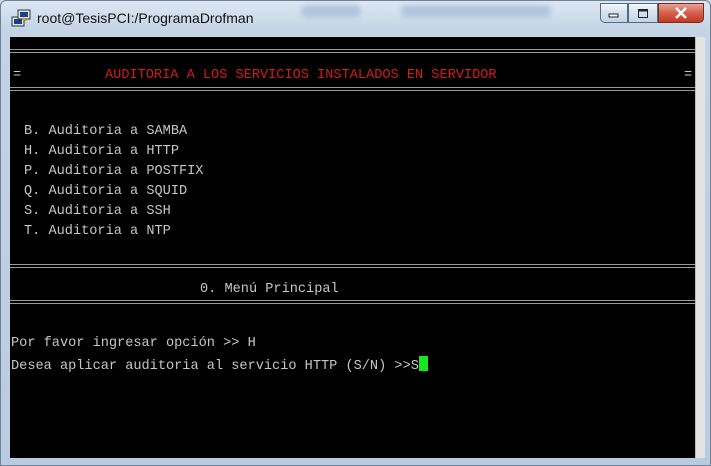 This screenshot has height=466, width=711. What do you see at coordinates (106, 191) in the screenshot?
I see `menu-item-squid: Q. Auditoria a SQUID` at bounding box center [106, 191].